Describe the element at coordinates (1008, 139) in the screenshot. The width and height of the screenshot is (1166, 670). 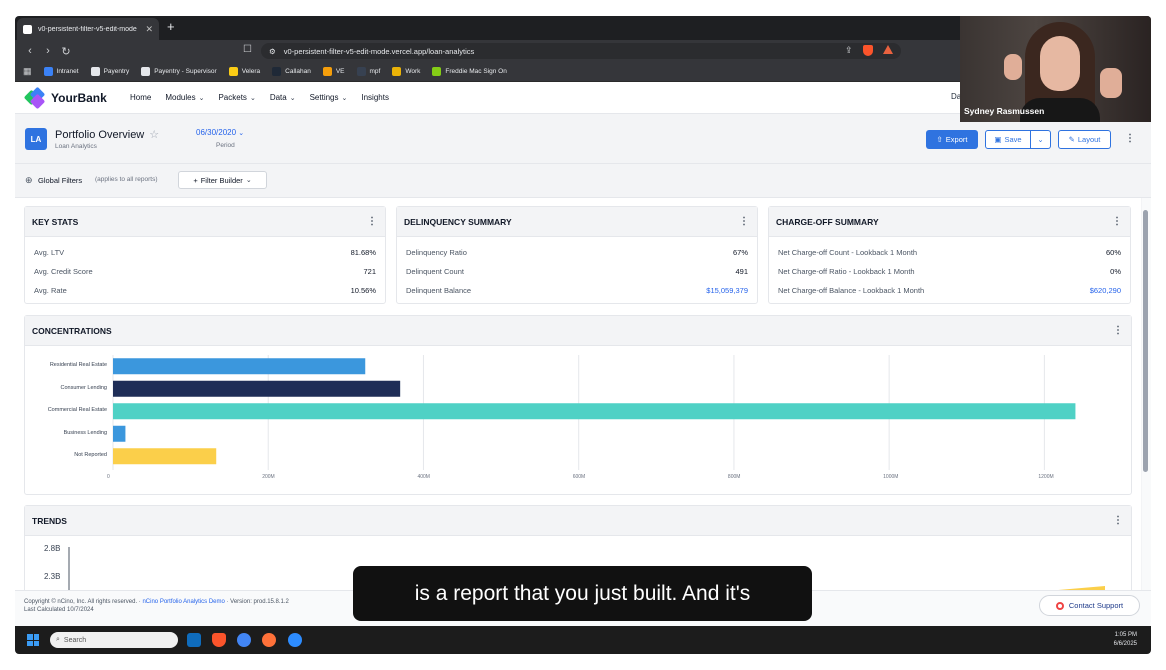
I see `save-button: ▣ Save` at that location.